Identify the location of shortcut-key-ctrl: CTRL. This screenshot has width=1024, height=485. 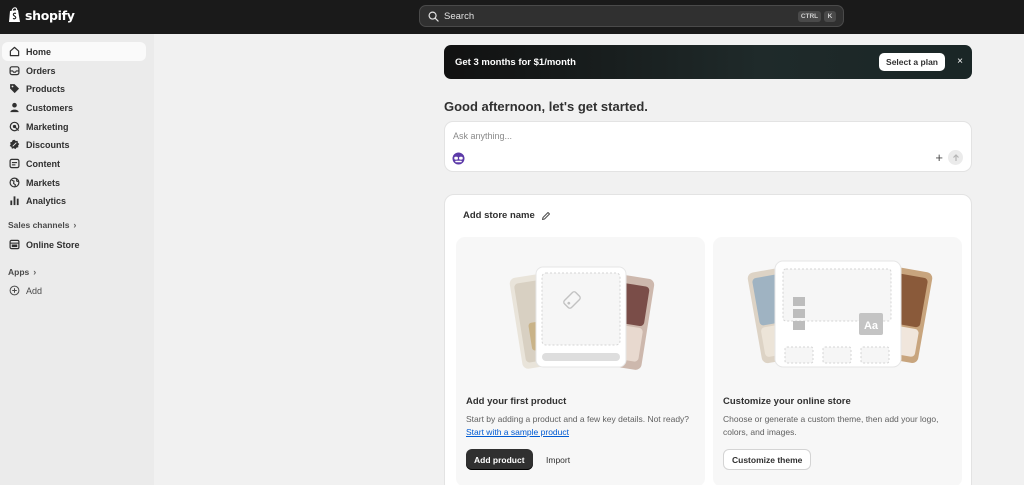
(809, 16).